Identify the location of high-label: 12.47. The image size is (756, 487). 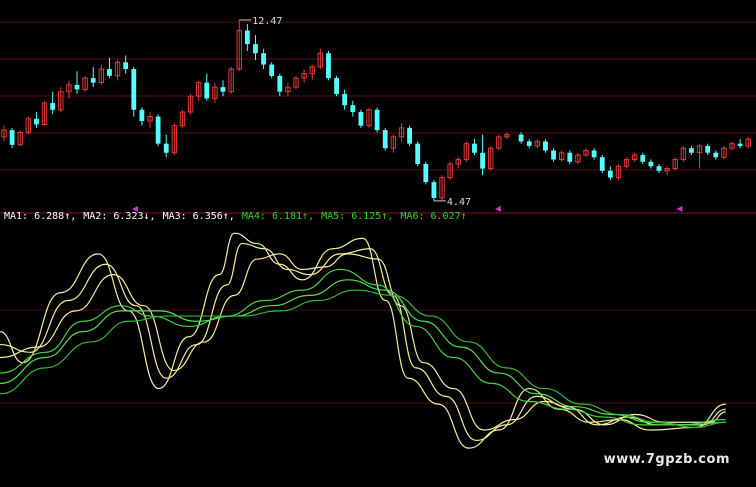
(267, 21).